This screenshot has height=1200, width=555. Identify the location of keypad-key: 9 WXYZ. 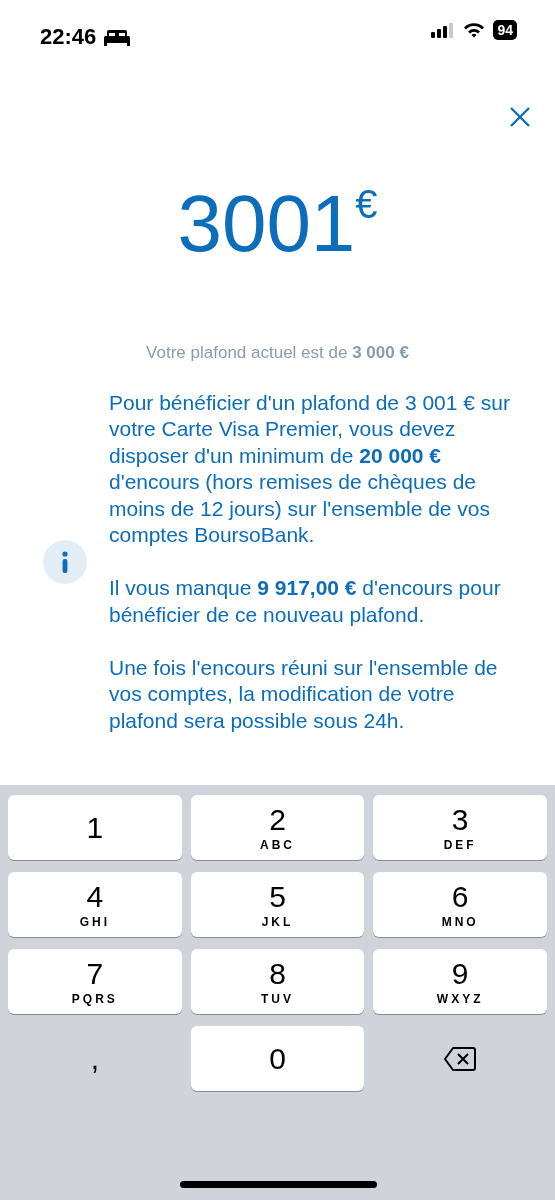
(460, 981).